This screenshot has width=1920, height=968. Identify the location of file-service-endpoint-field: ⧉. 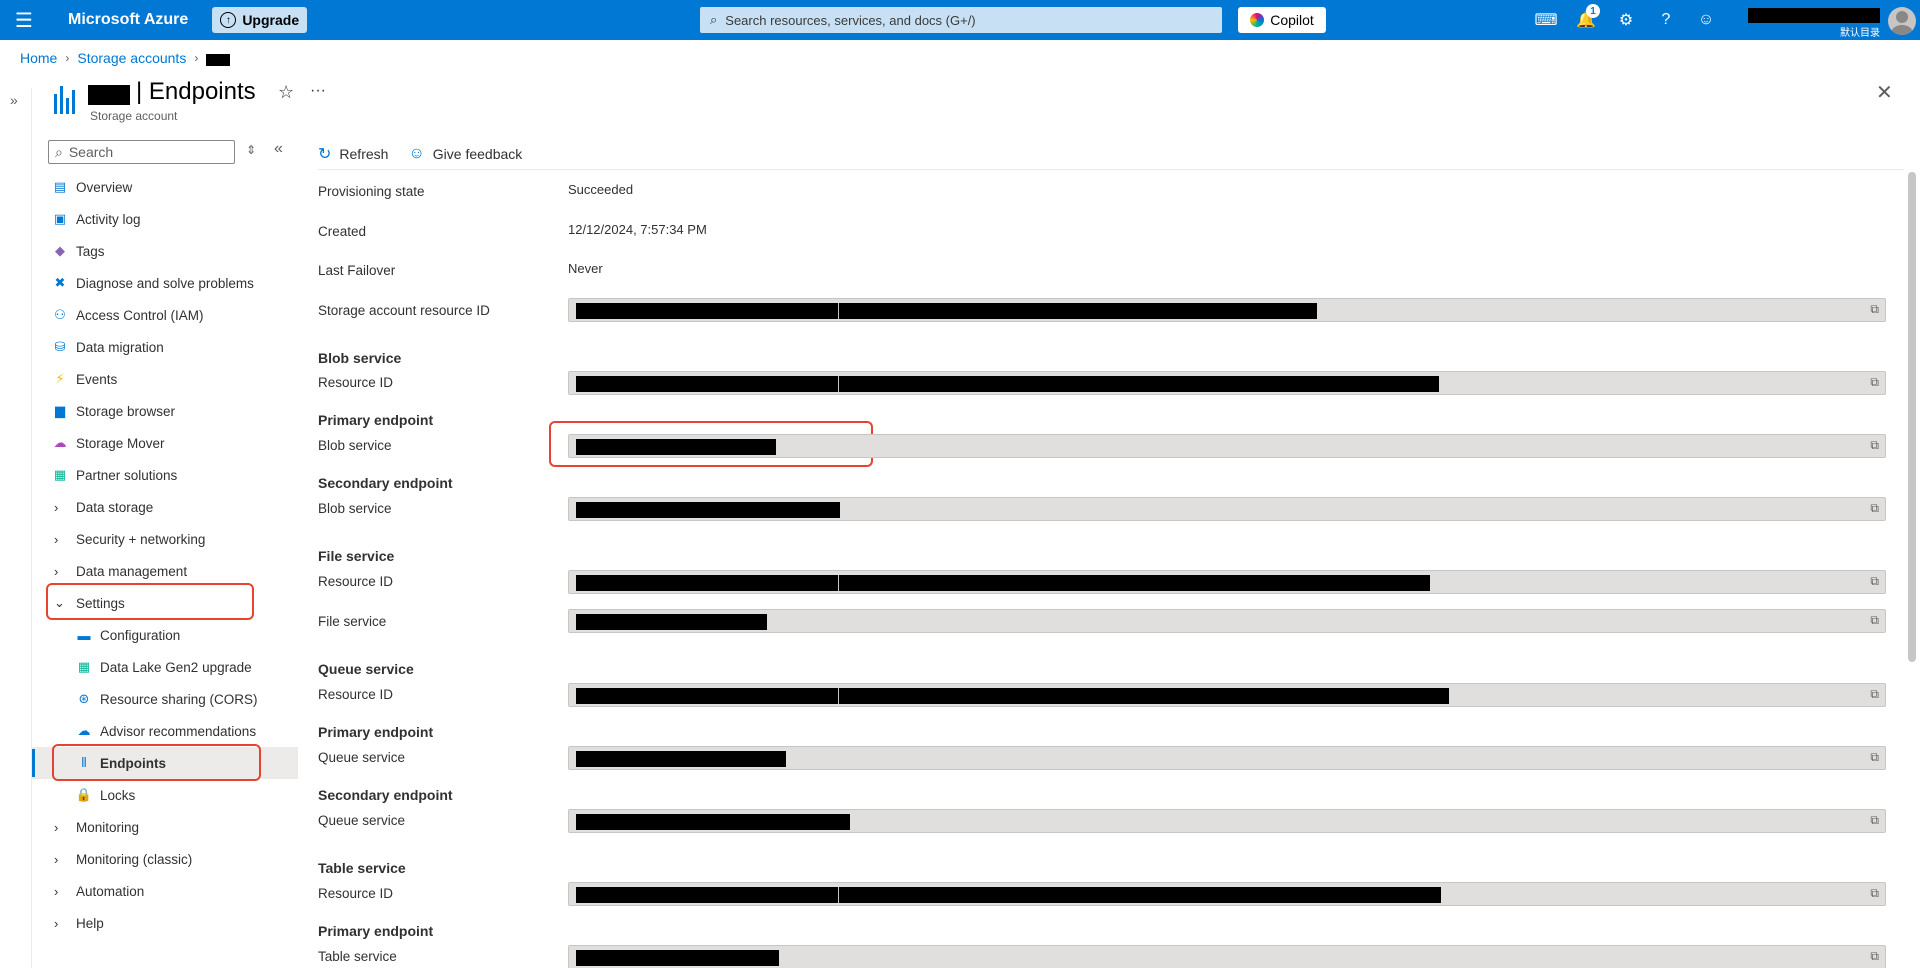
(1227, 621).